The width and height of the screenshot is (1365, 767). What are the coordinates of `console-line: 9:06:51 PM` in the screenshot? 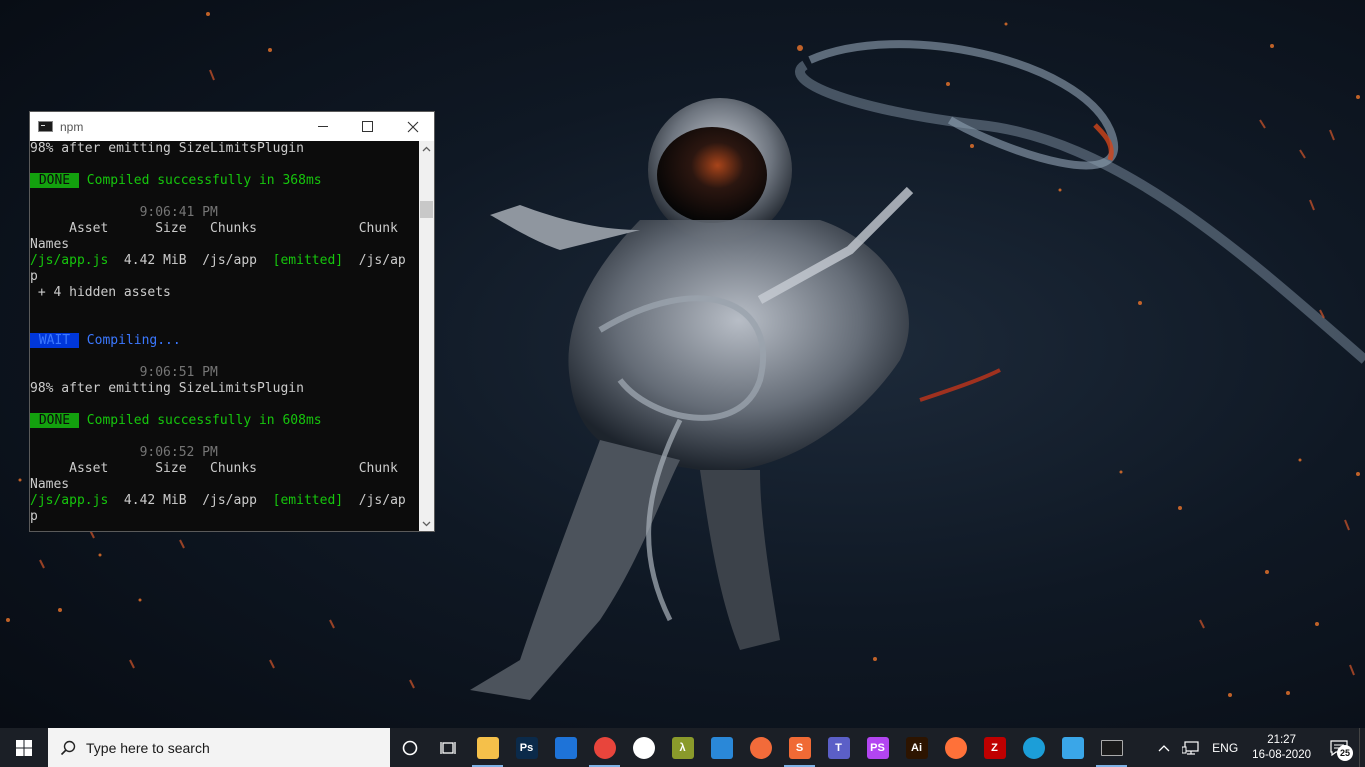 It's located at (224, 373).